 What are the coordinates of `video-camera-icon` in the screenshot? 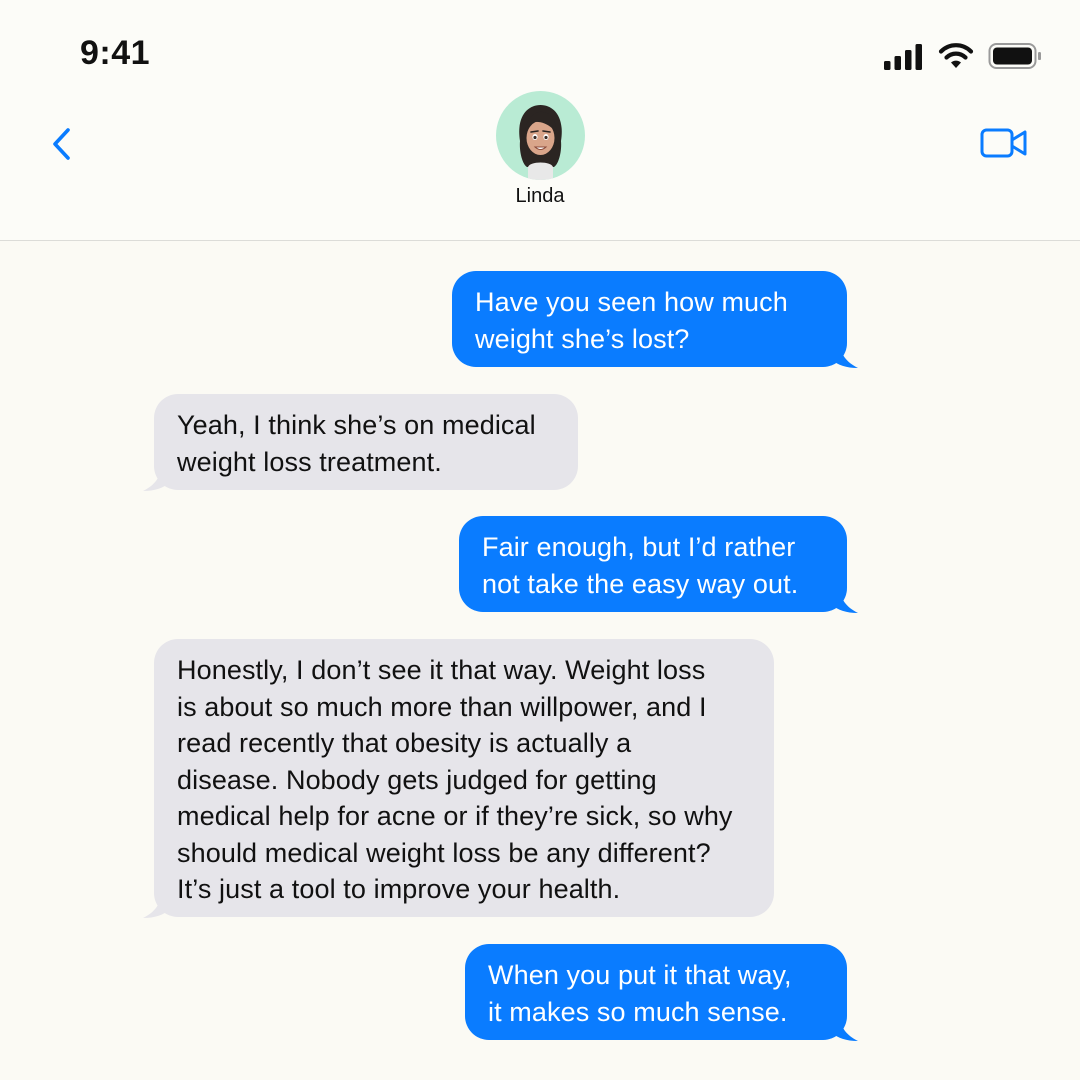 It's located at (1004, 143).